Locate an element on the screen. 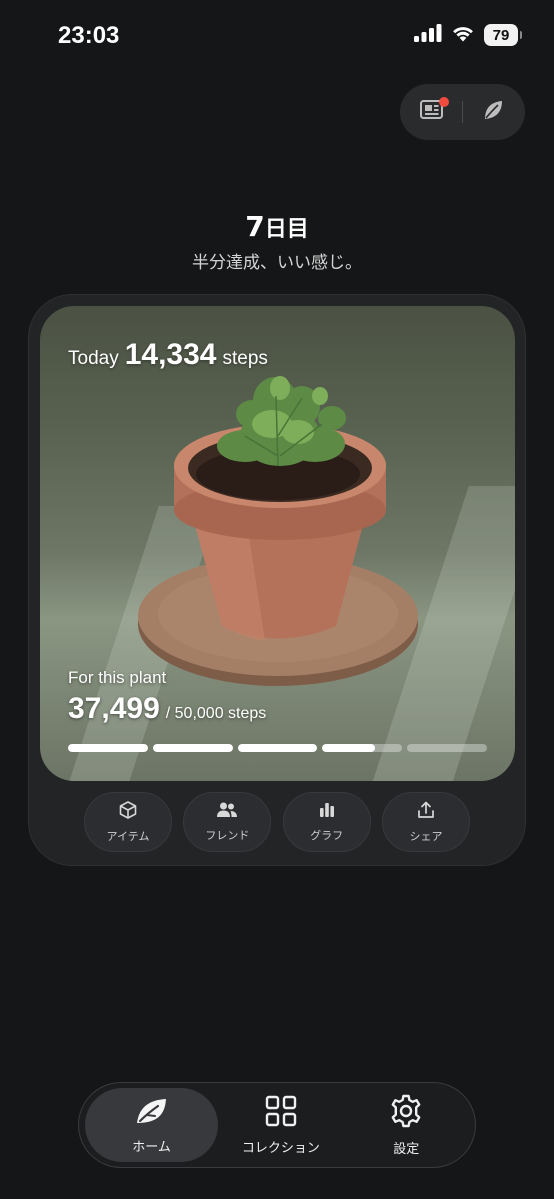  share-icon is located at coordinates (426, 812).